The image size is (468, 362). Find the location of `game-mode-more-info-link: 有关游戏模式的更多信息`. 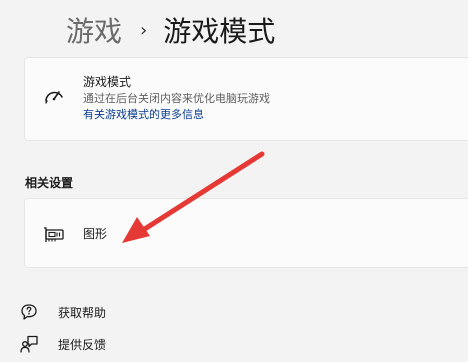

game-mode-more-info-link: 有关游戏模式的更多信息 is located at coordinates (176, 114).